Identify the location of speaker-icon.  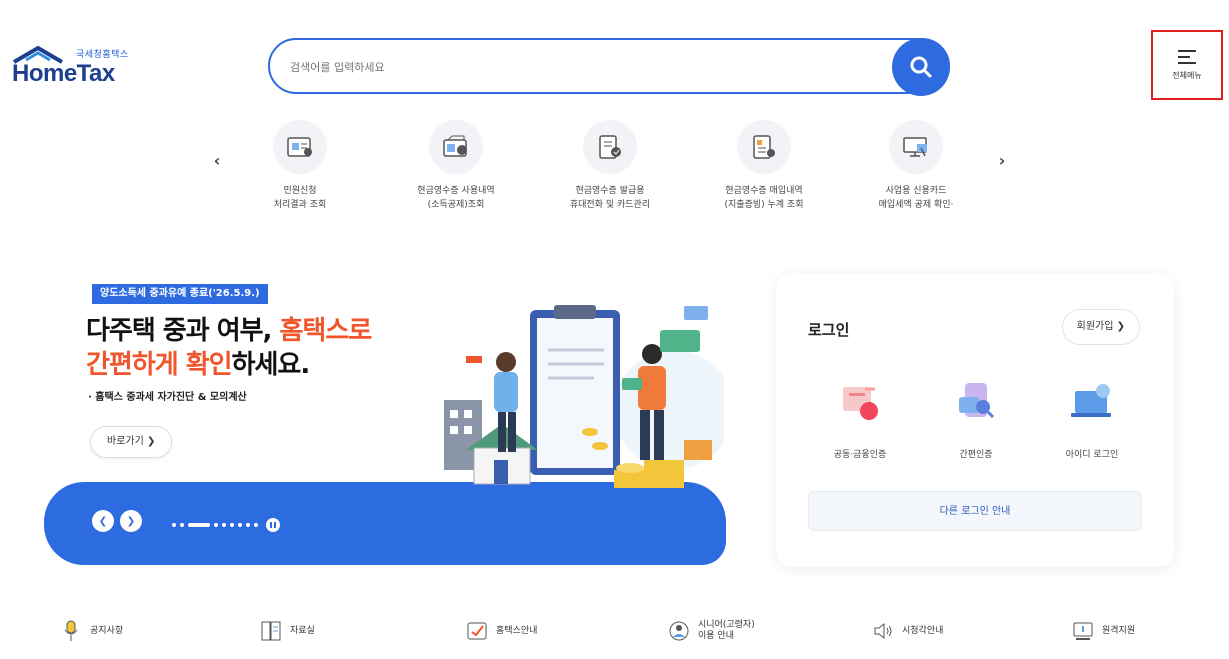
(883, 631).